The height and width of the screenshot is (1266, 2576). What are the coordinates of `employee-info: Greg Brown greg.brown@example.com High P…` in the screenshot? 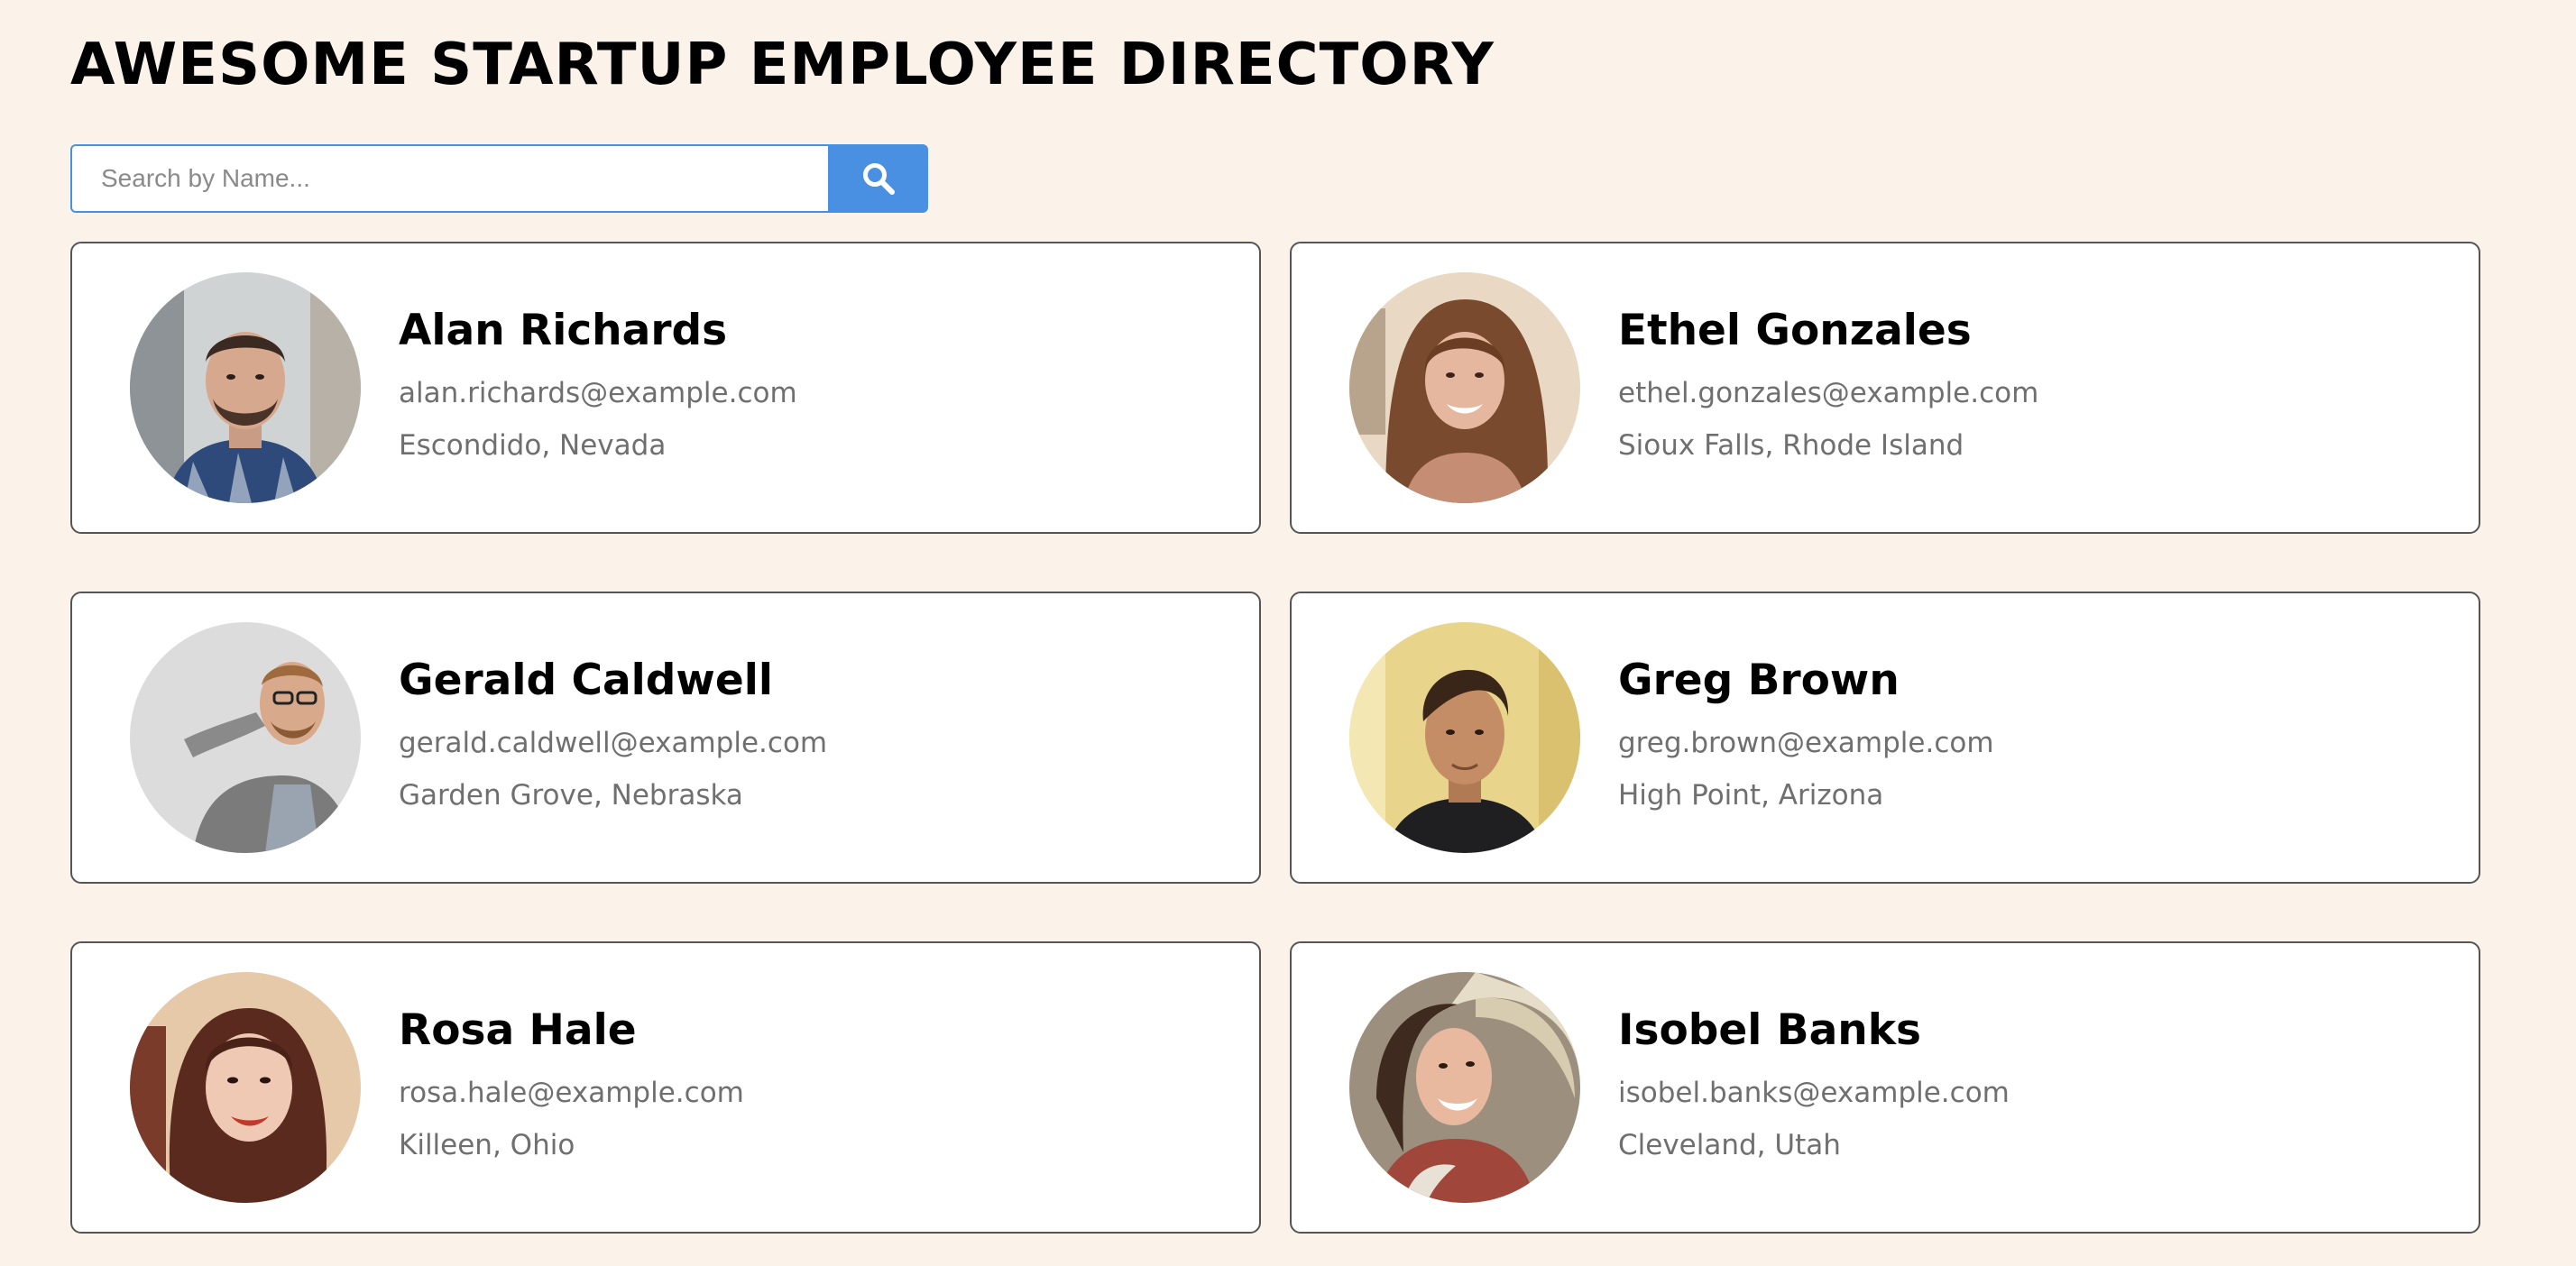 It's located at (1806, 737).